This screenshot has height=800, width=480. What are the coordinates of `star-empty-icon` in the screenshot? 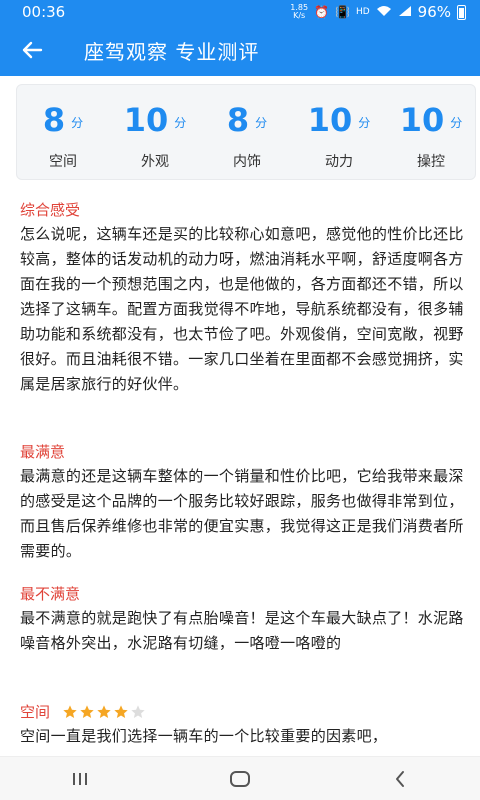 It's located at (138, 711).